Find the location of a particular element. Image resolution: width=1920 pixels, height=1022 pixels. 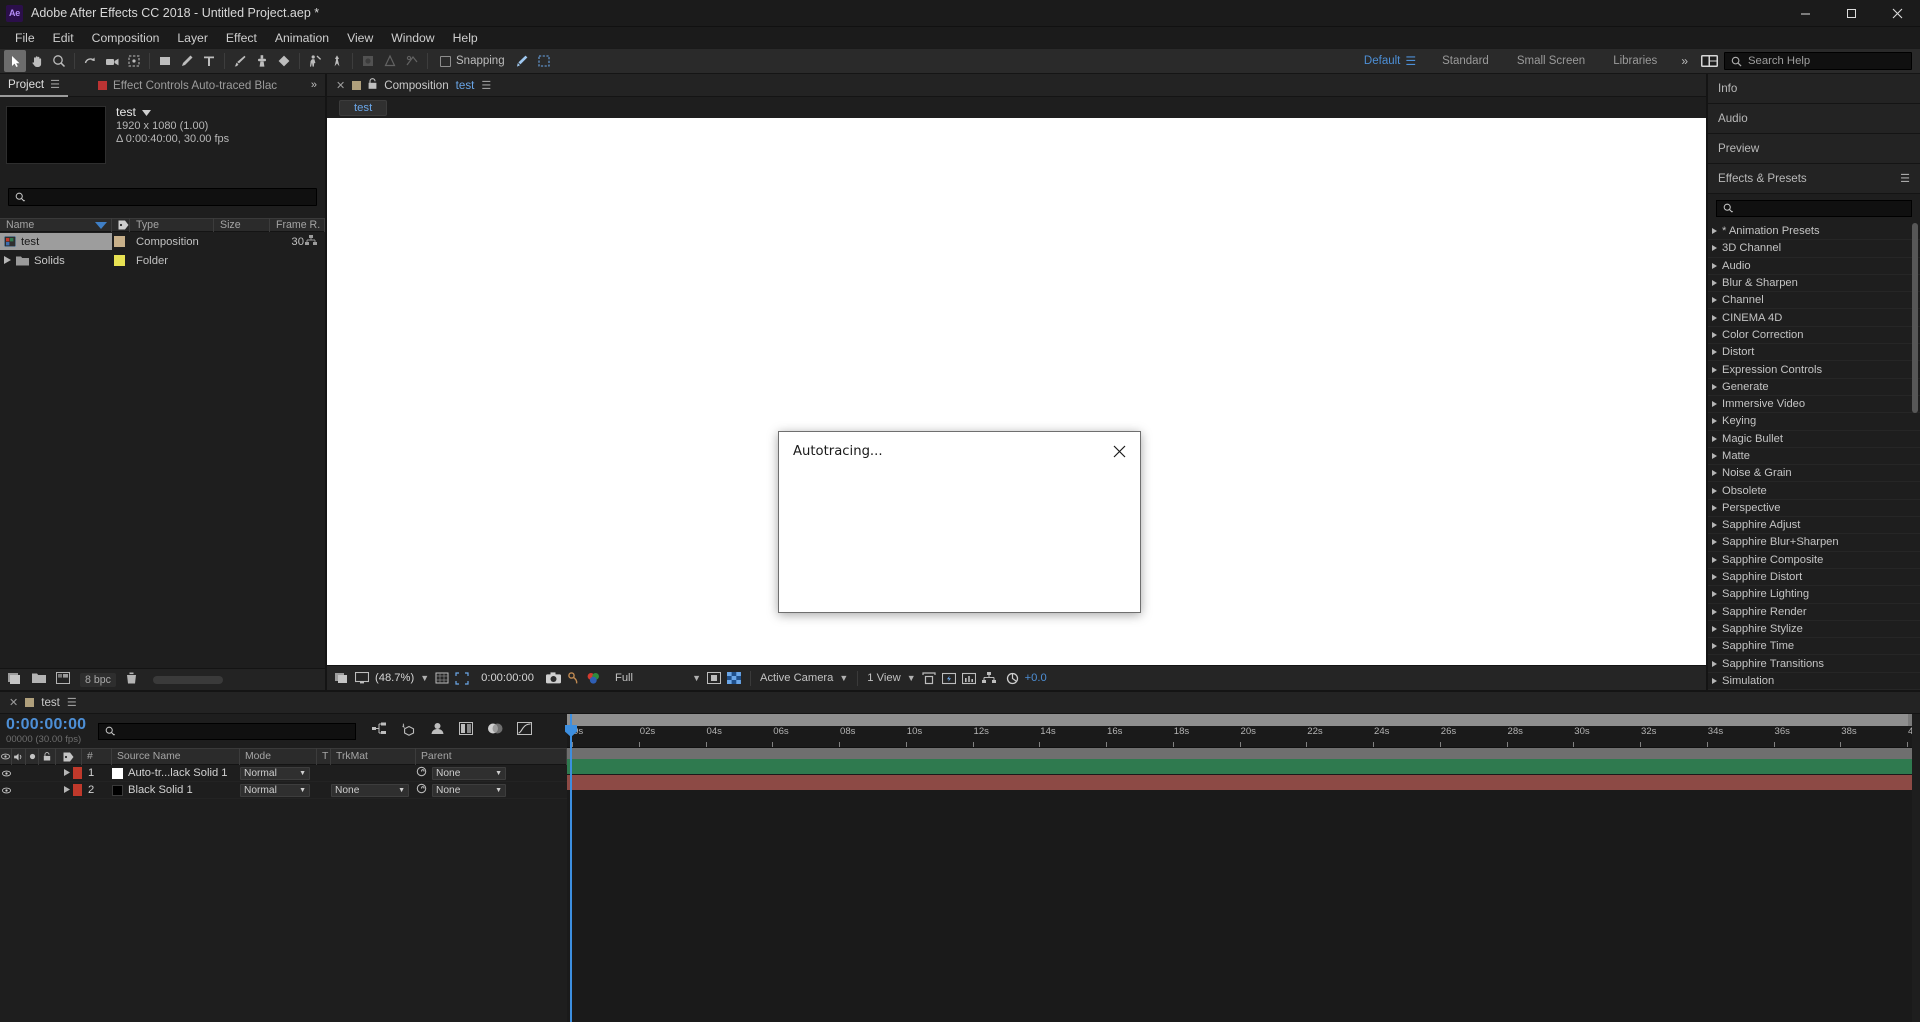

layer-2-t is located at coordinates (324, 790).